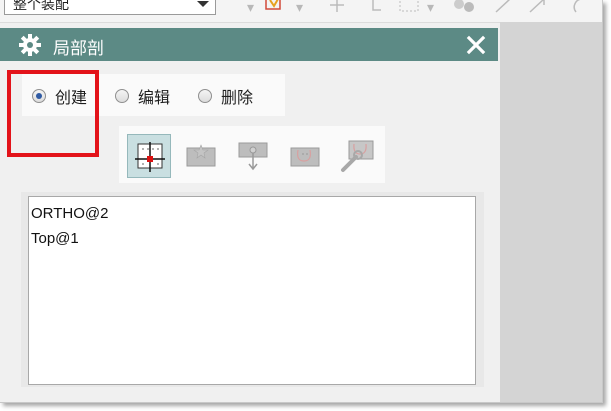 This screenshot has width=611, height=411. I want to click on list-item: ORTHO@2, so click(69, 214).